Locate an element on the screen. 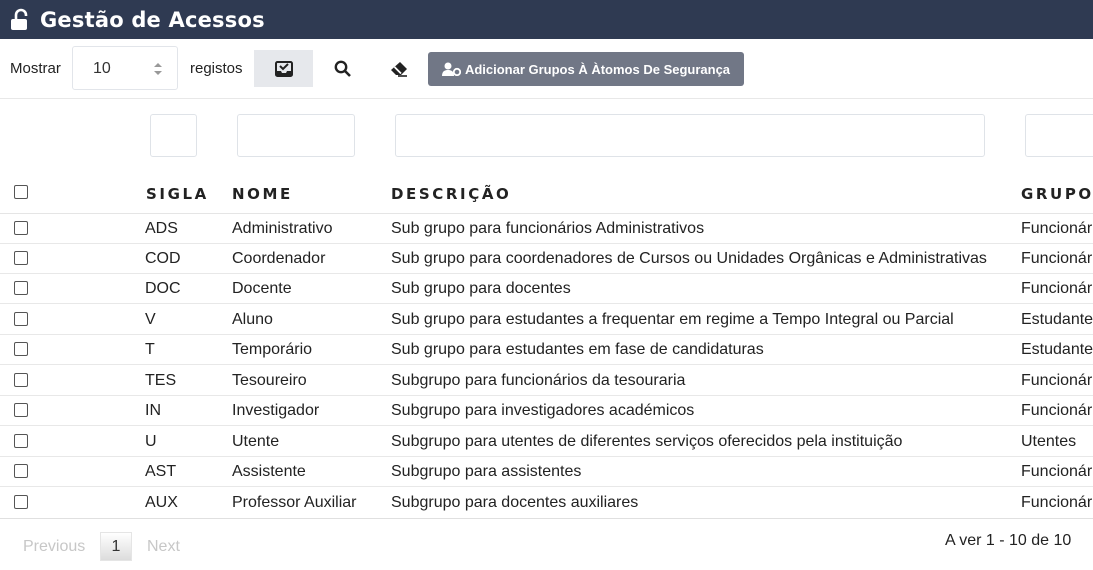  records-label: registos is located at coordinates (216, 68).